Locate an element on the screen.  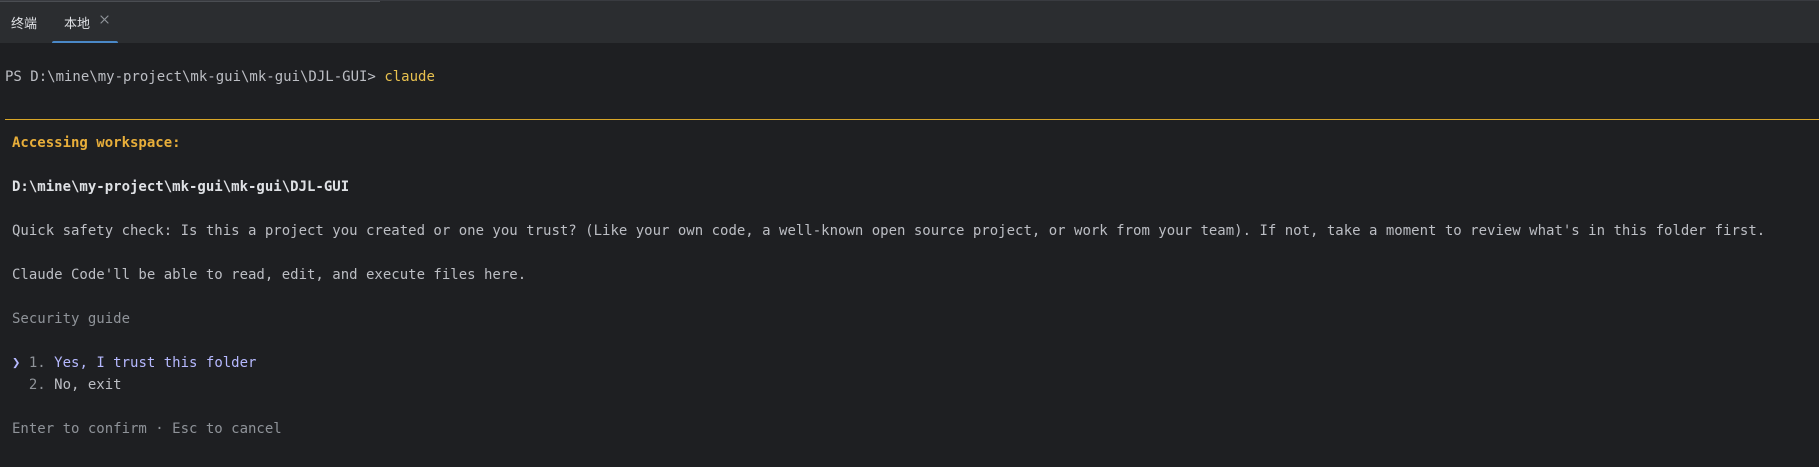
tab-local: 本地 is located at coordinates (85, 22).